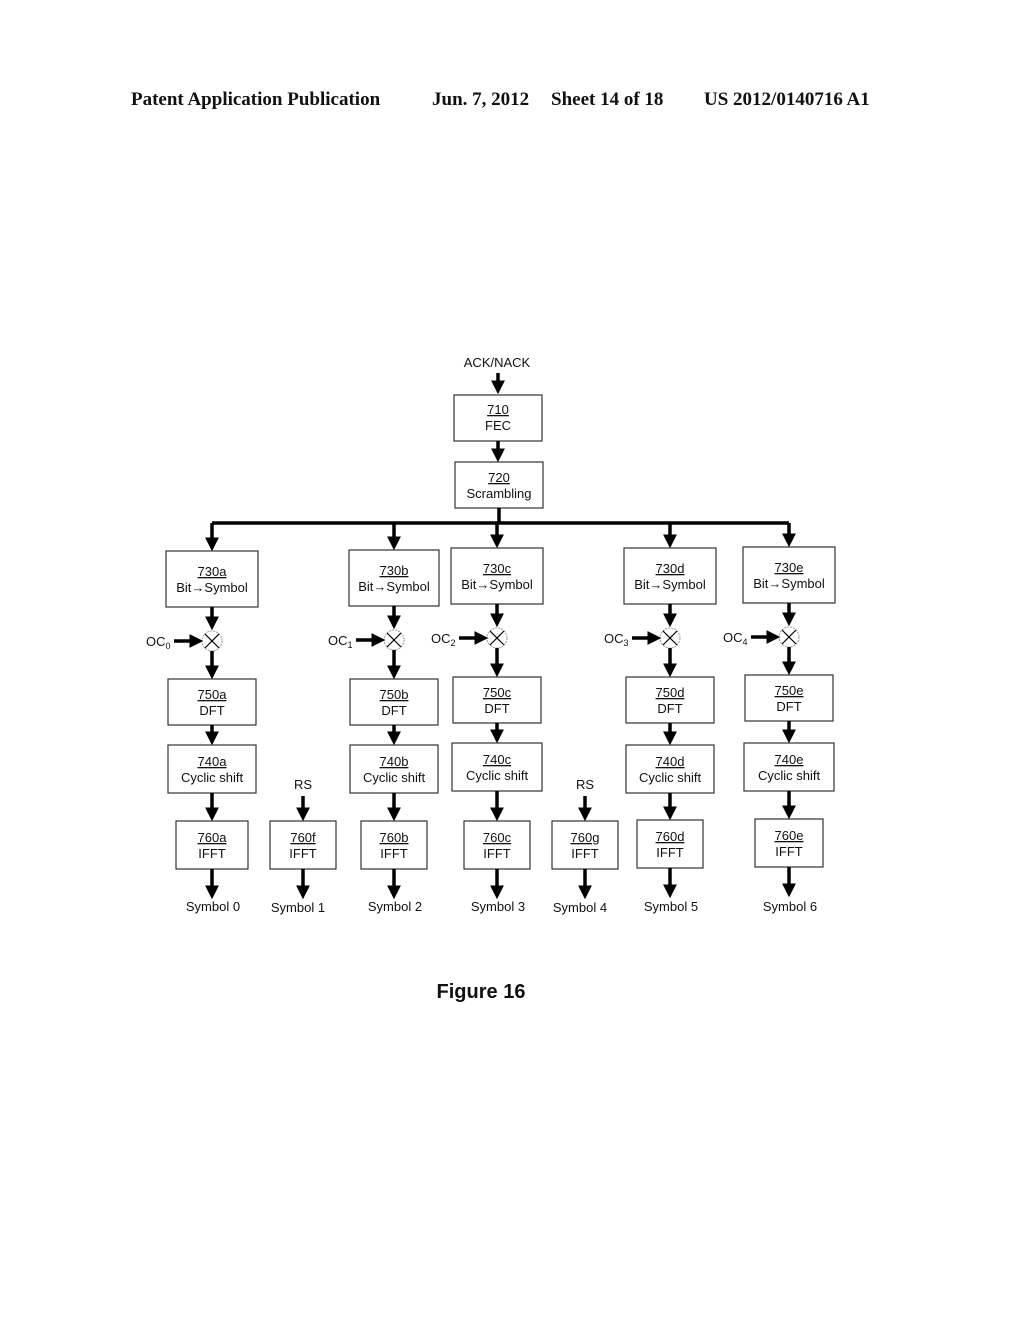 Image resolution: width=1024 pixels, height=1320 pixels. What do you see at coordinates (670, 584) in the screenshot?
I see `block-mapper-730d-label: Bit→Symbol` at bounding box center [670, 584].